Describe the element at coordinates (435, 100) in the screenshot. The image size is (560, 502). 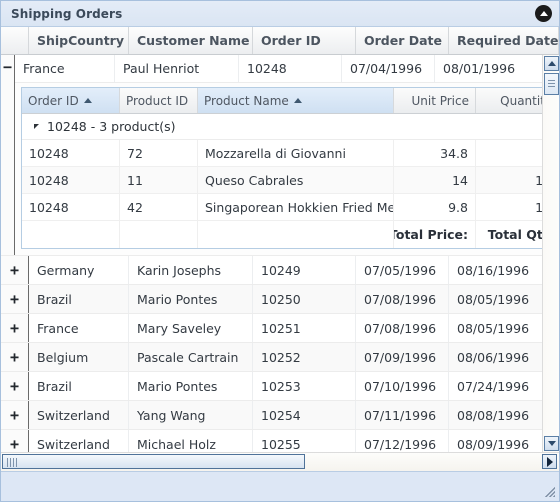
I see `detail-column-header-unitprice: Unit Price` at that location.